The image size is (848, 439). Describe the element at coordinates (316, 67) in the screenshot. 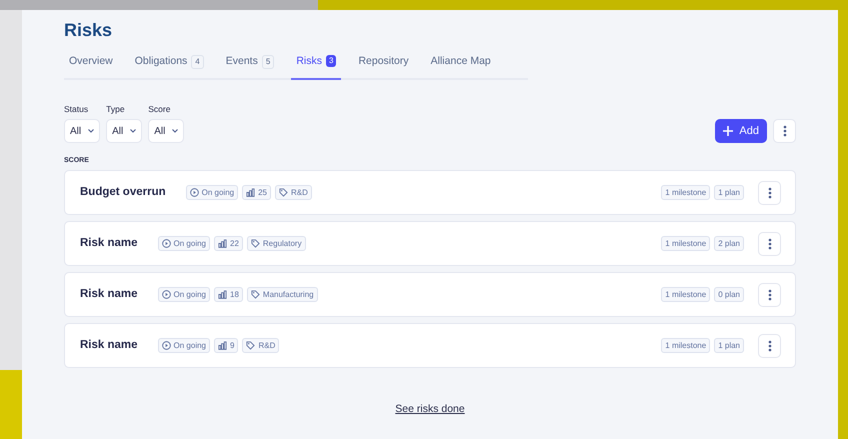

I see `tab: Risks 3` at that location.